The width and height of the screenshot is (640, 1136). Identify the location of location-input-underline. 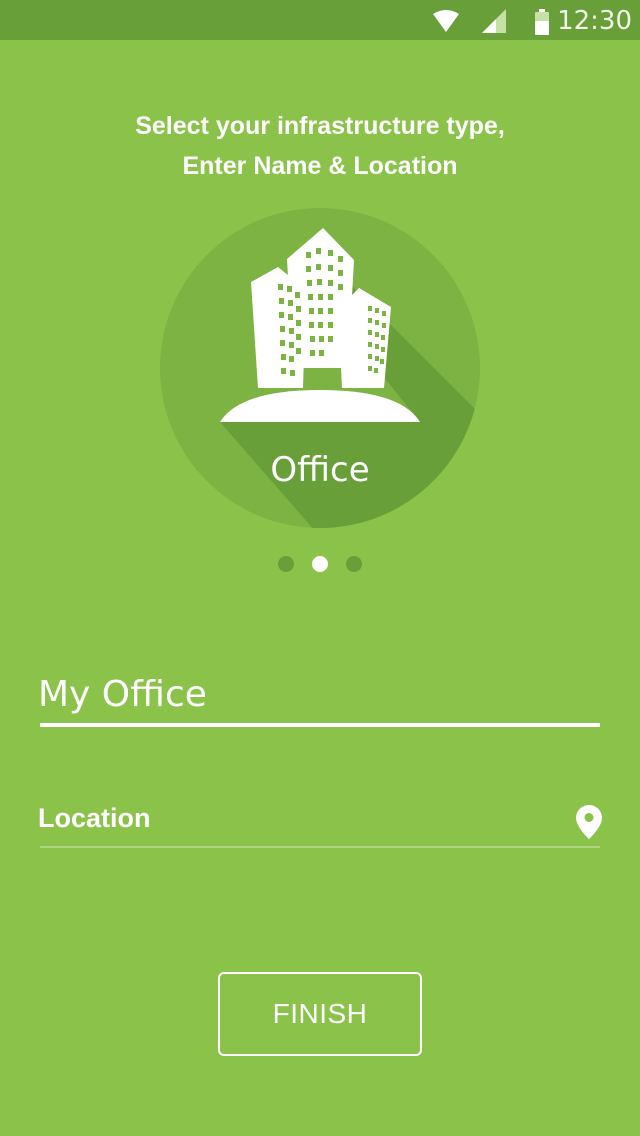
(320, 847).